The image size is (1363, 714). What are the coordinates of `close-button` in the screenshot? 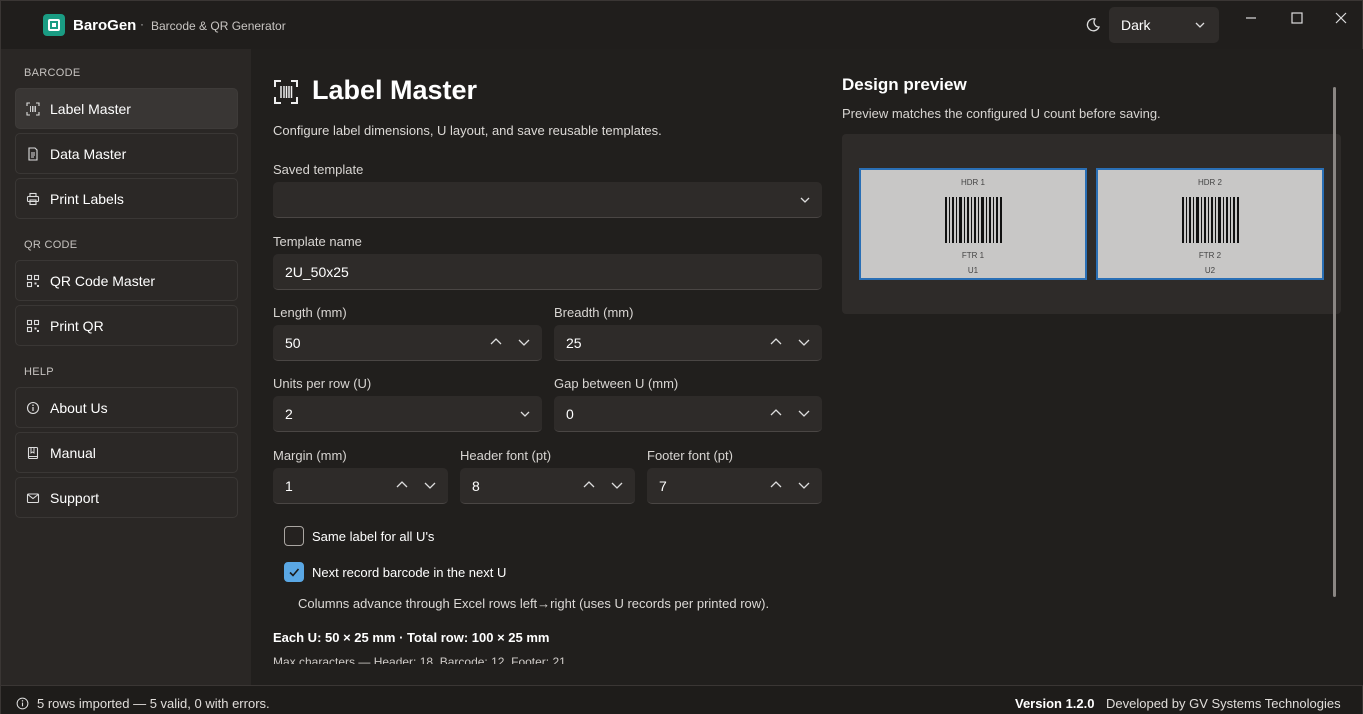 It's located at (1341, 18).